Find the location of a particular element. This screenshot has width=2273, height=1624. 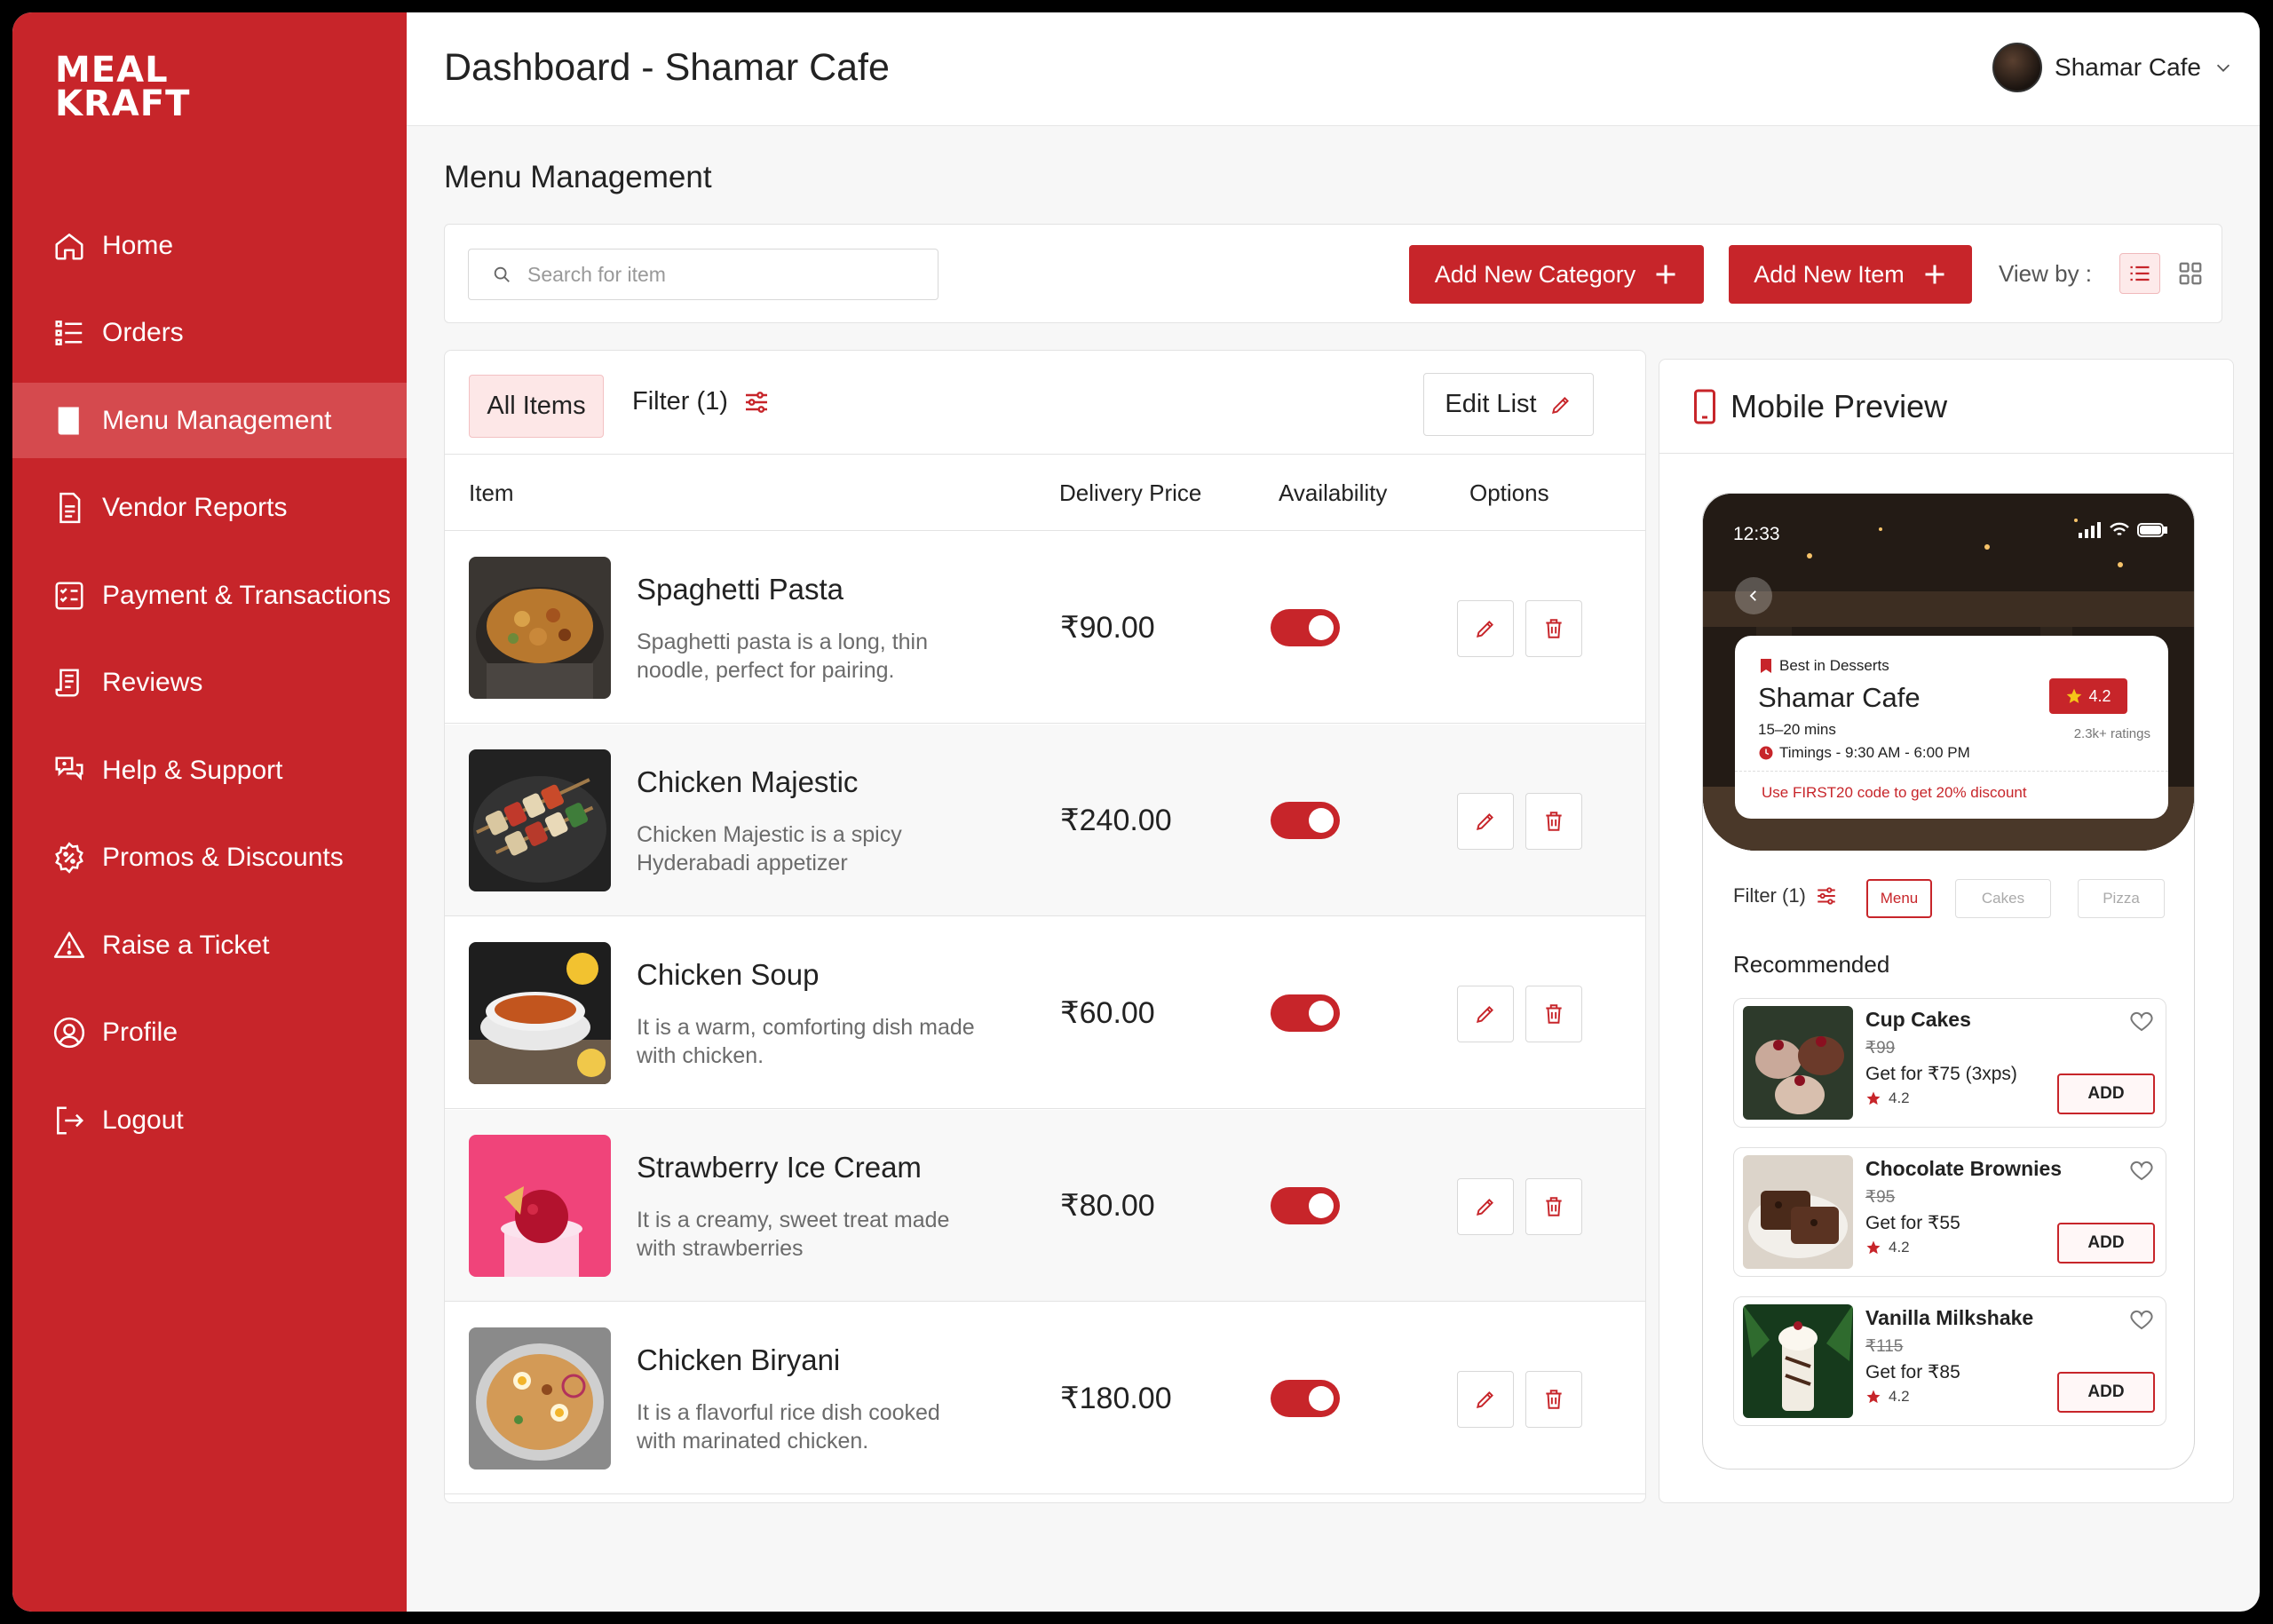

chip-menu: Menu is located at coordinates (1899, 898).